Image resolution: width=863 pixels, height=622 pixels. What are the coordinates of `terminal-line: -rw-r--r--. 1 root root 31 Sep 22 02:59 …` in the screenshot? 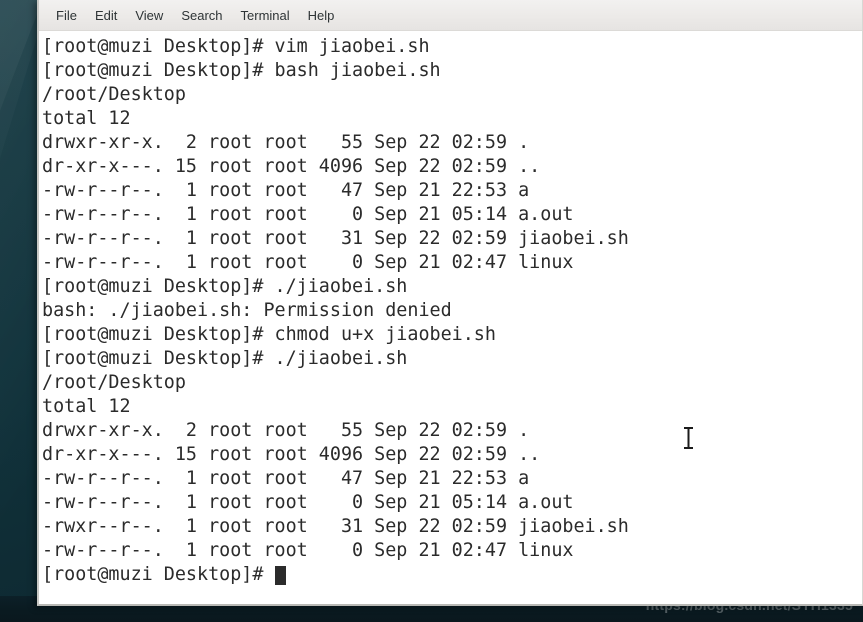 It's located at (335, 238).